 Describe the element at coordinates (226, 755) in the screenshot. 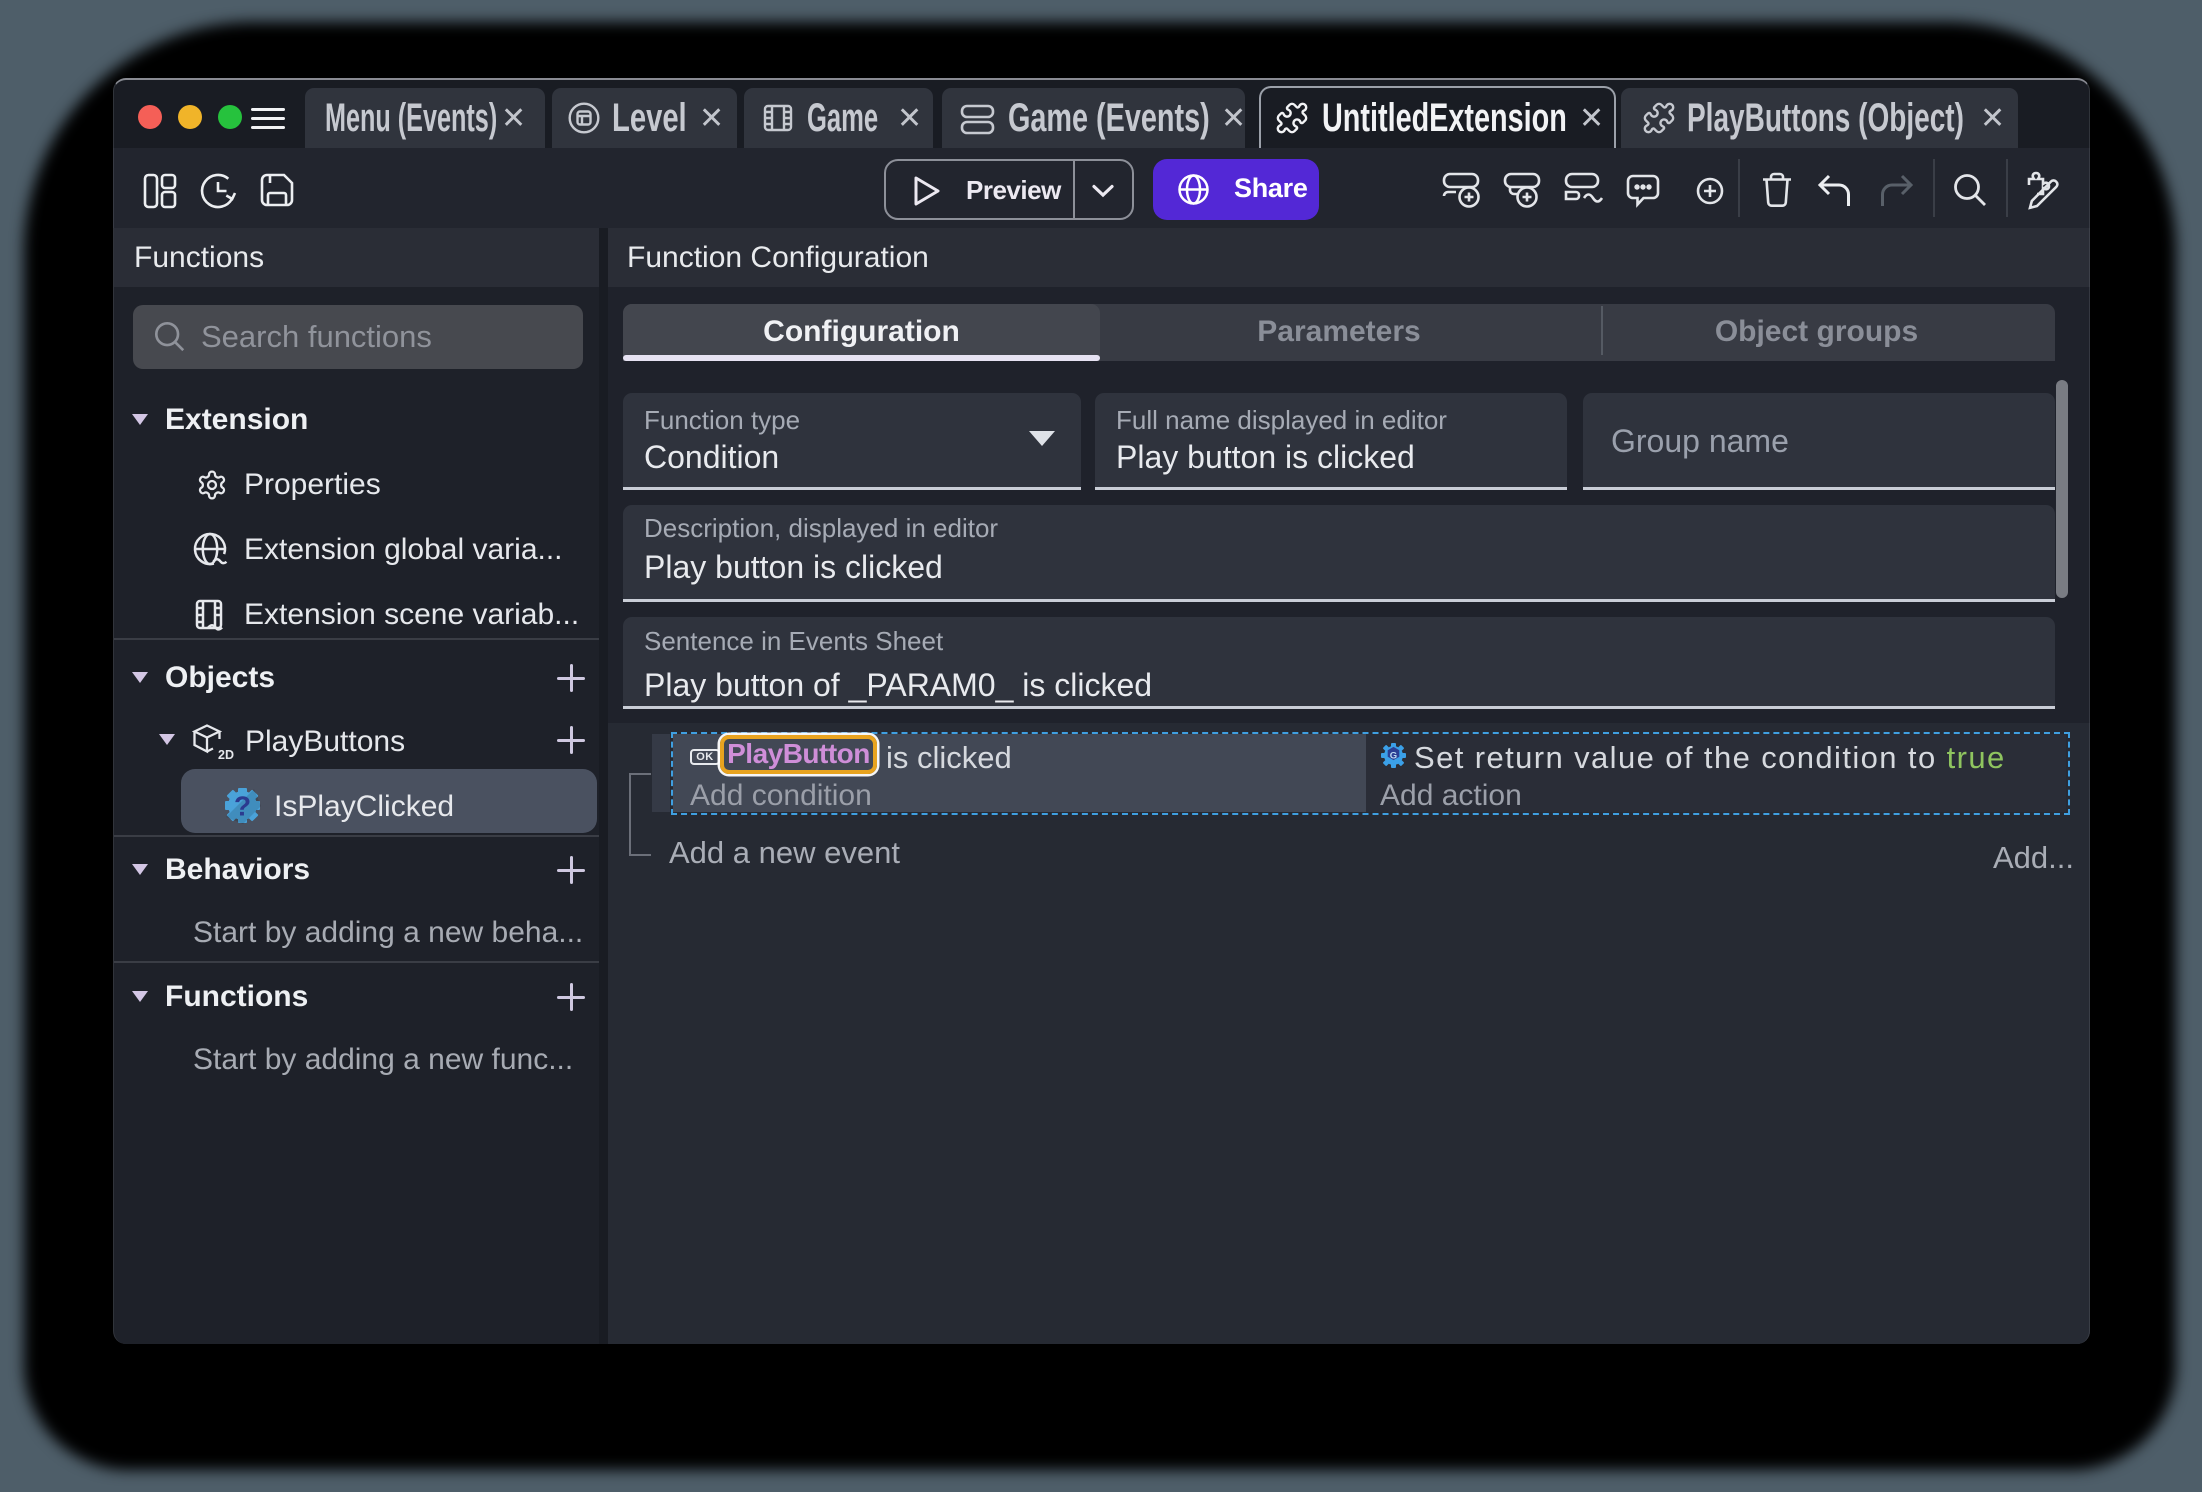

I see `svg-text: 2D` at that location.